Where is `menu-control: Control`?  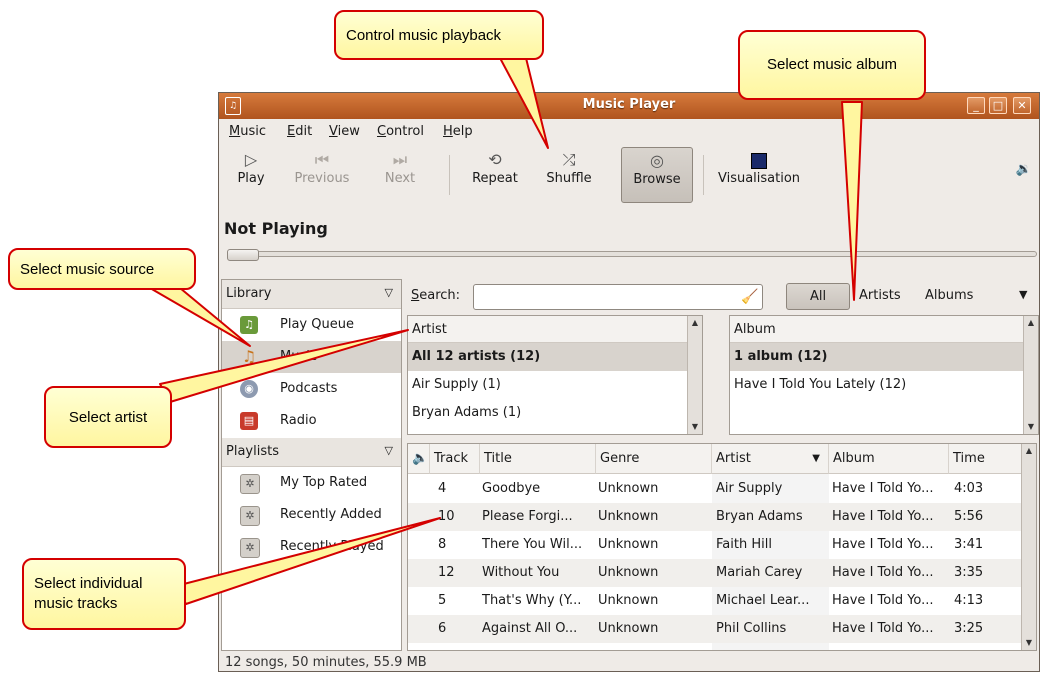
menu-control: Control is located at coordinates (400, 131).